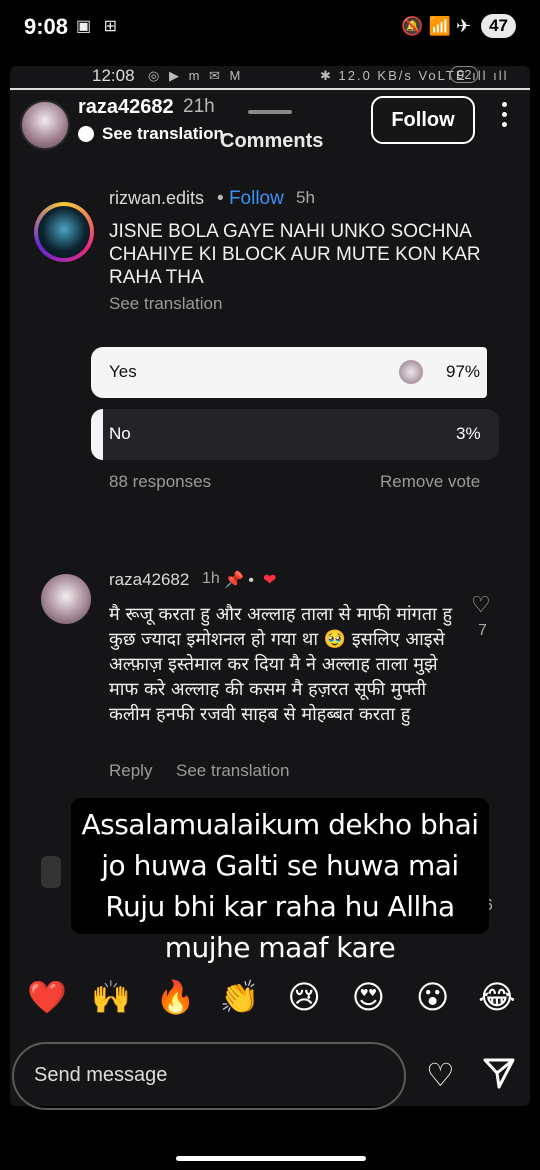 This screenshot has height=1170, width=540. I want to click on remove-vote-button: Remove vote, so click(430, 482).